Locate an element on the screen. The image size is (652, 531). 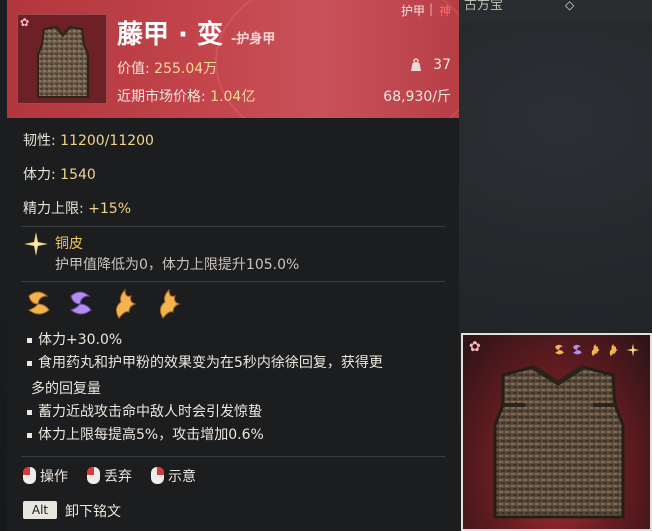
item-thumbnail: ✿ is located at coordinates (62, 59).